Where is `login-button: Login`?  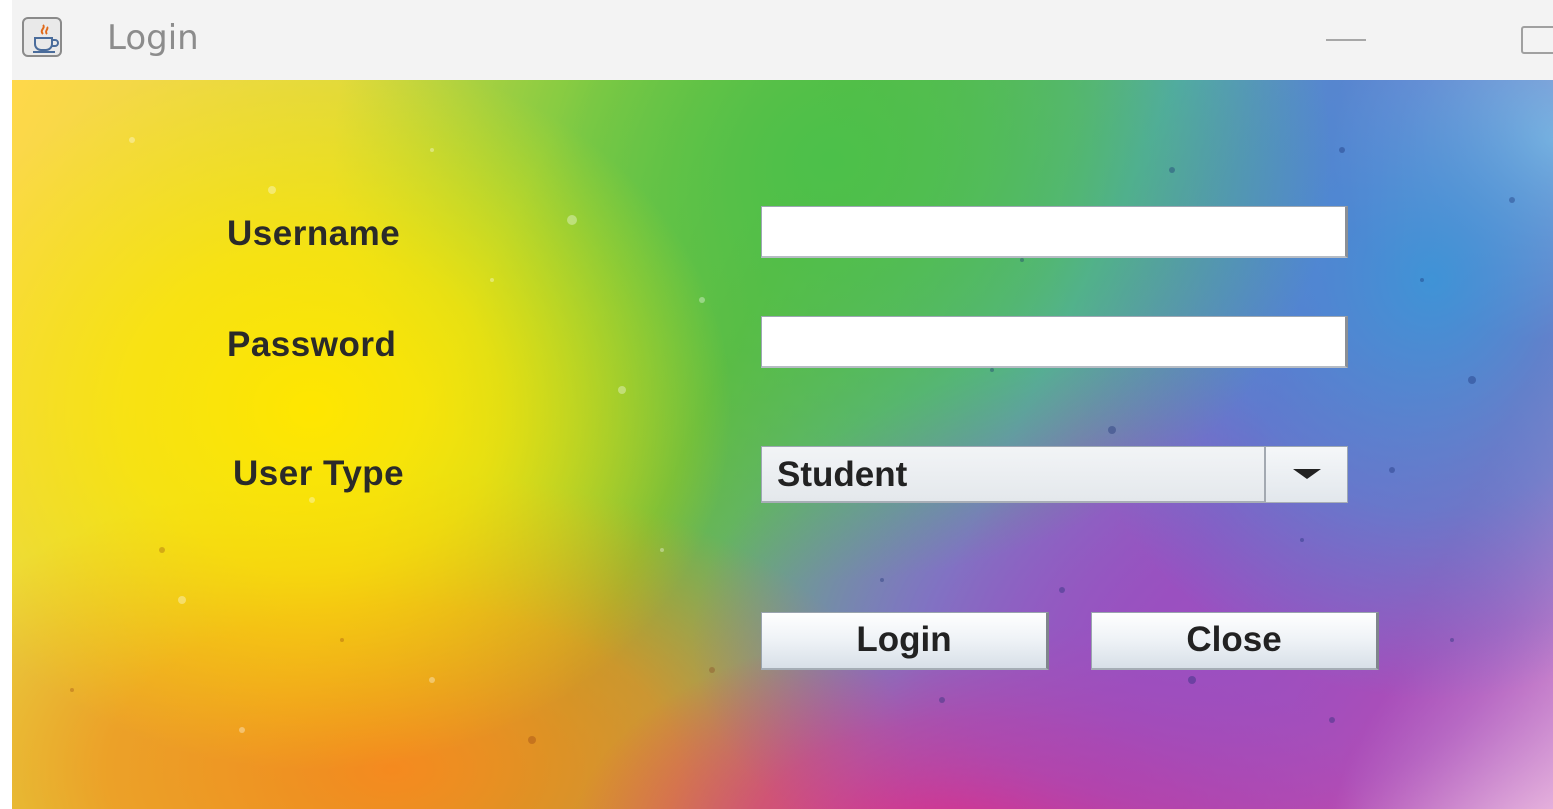 login-button: Login is located at coordinates (905, 641).